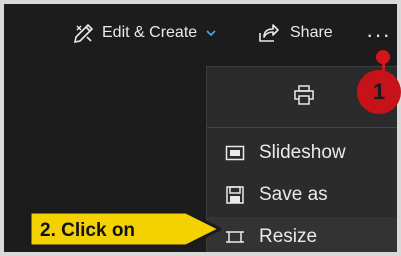 This screenshot has height=256, width=401. Describe the element at coordinates (288, 236) in the screenshot. I see `menu-item-label: Resize` at that location.